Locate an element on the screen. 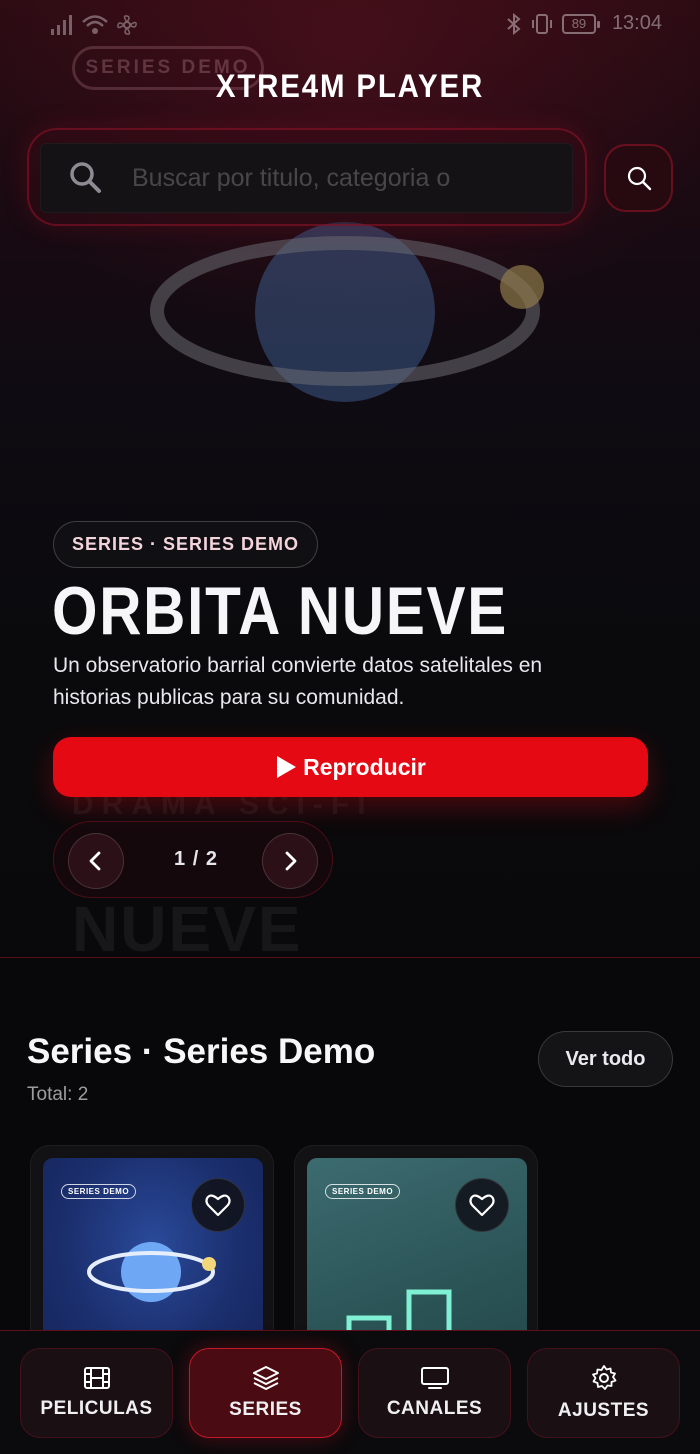 The image size is (700, 1454). section-total: Total: 2 is located at coordinates (58, 1094).